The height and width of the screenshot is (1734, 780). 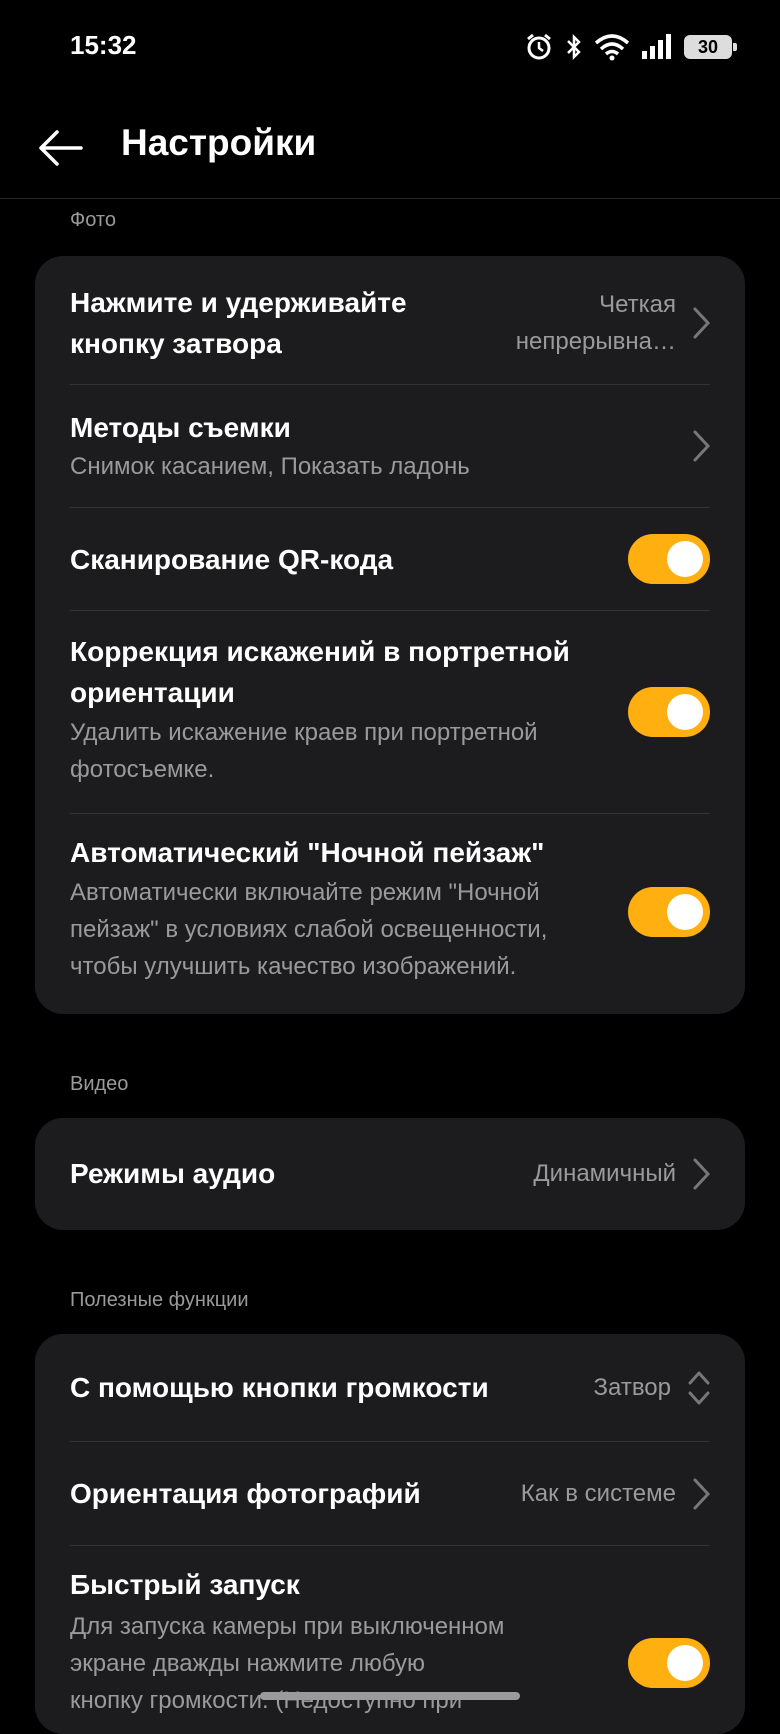 I want to click on setting-subtitle: экране дважды нажмите любую, so click(x=248, y=1663).